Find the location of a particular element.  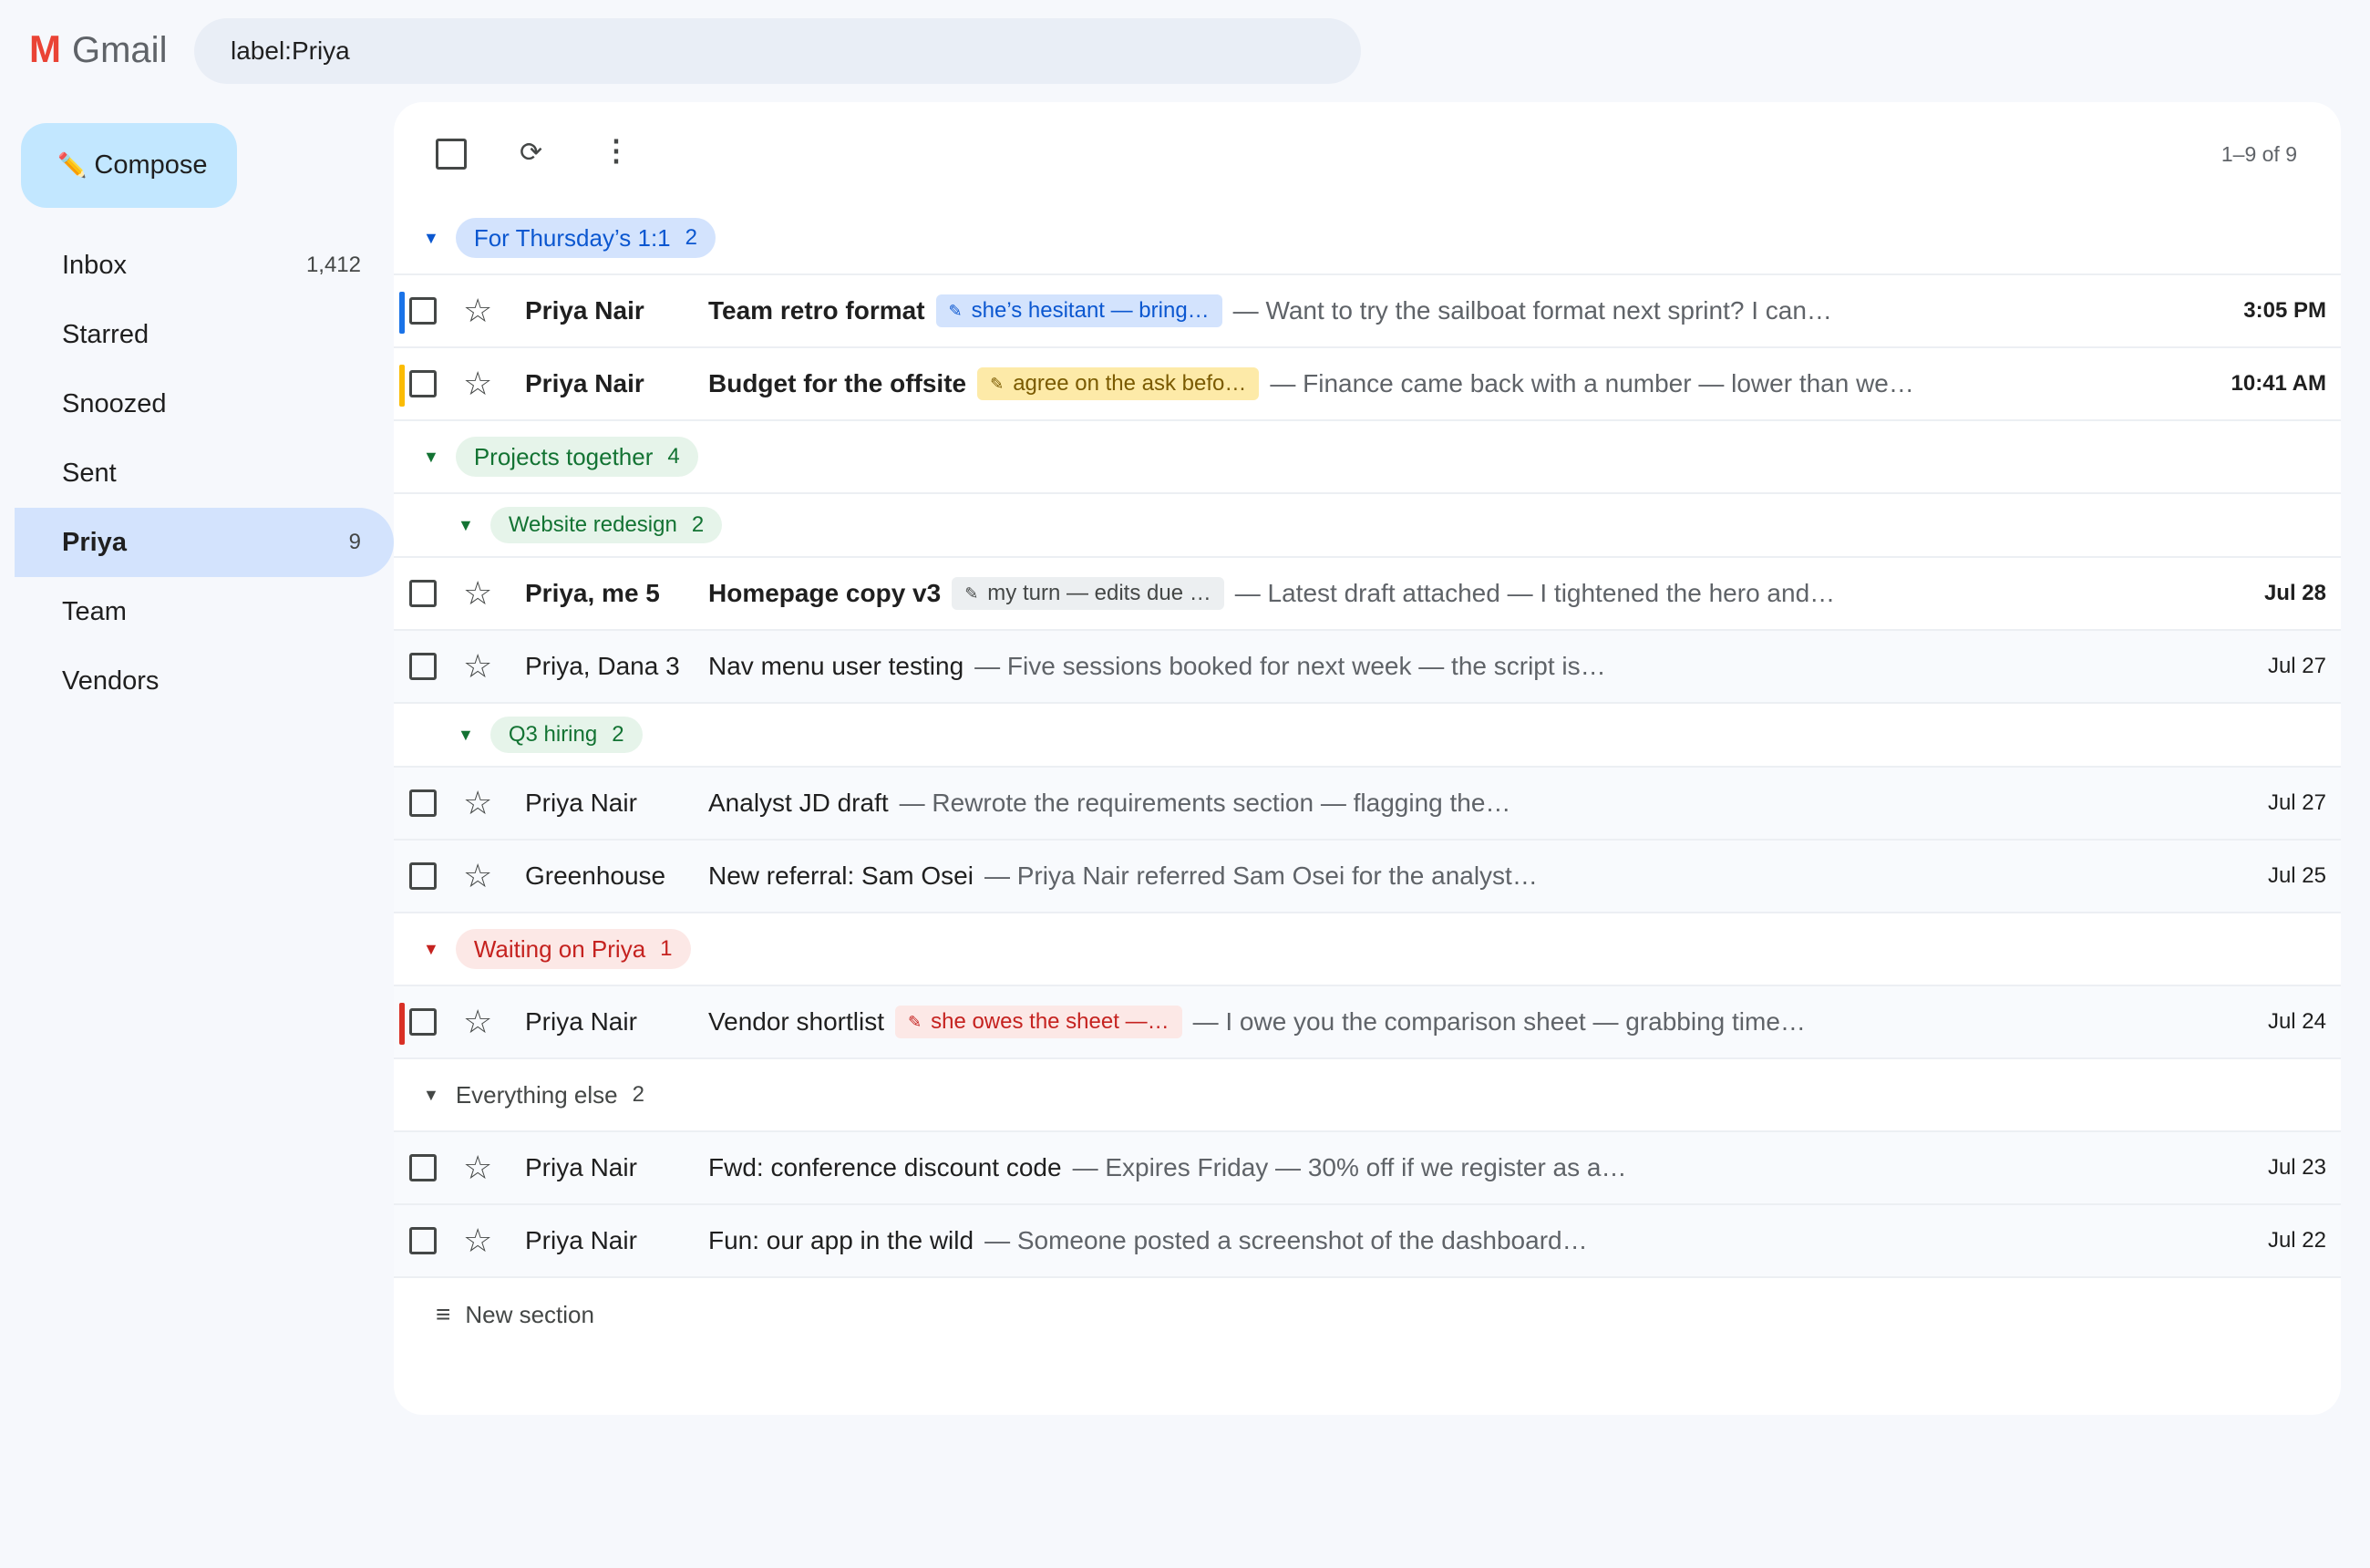

section-chip: For Thursday’s 1:1 2 is located at coordinates (585, 238).